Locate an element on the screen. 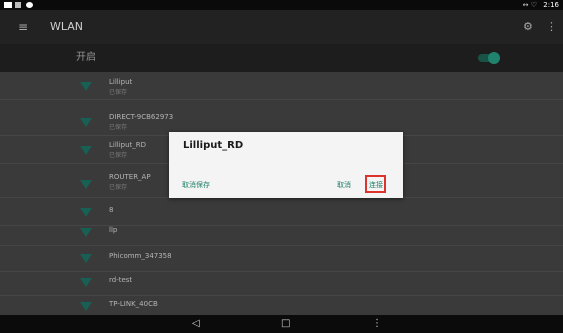  cancel-button: 取消 is located at coordinates (344, 185).